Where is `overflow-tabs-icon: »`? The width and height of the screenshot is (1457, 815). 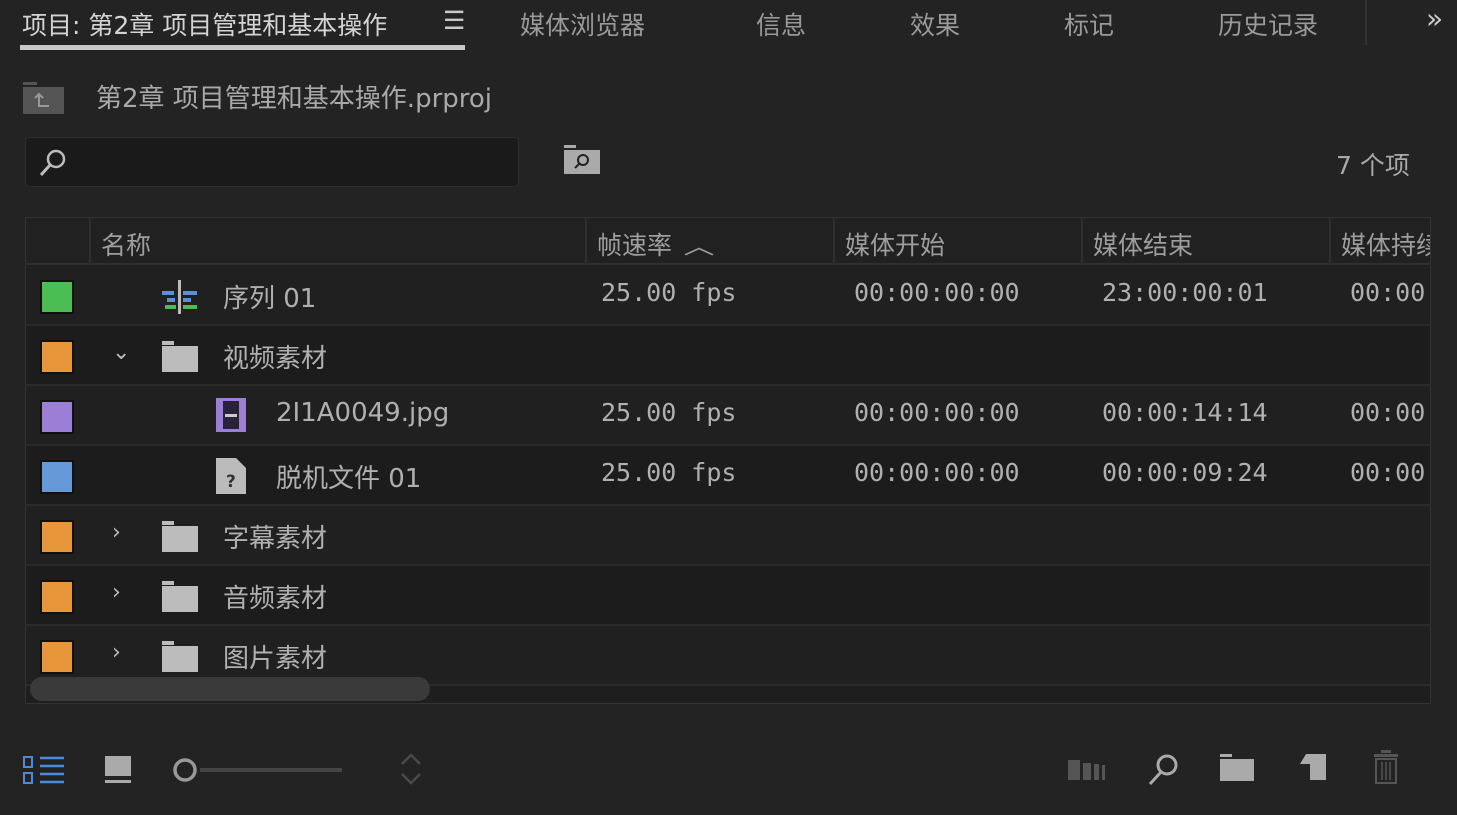
overflow-tabs-icon: » is located at coordinates (1434, 18).